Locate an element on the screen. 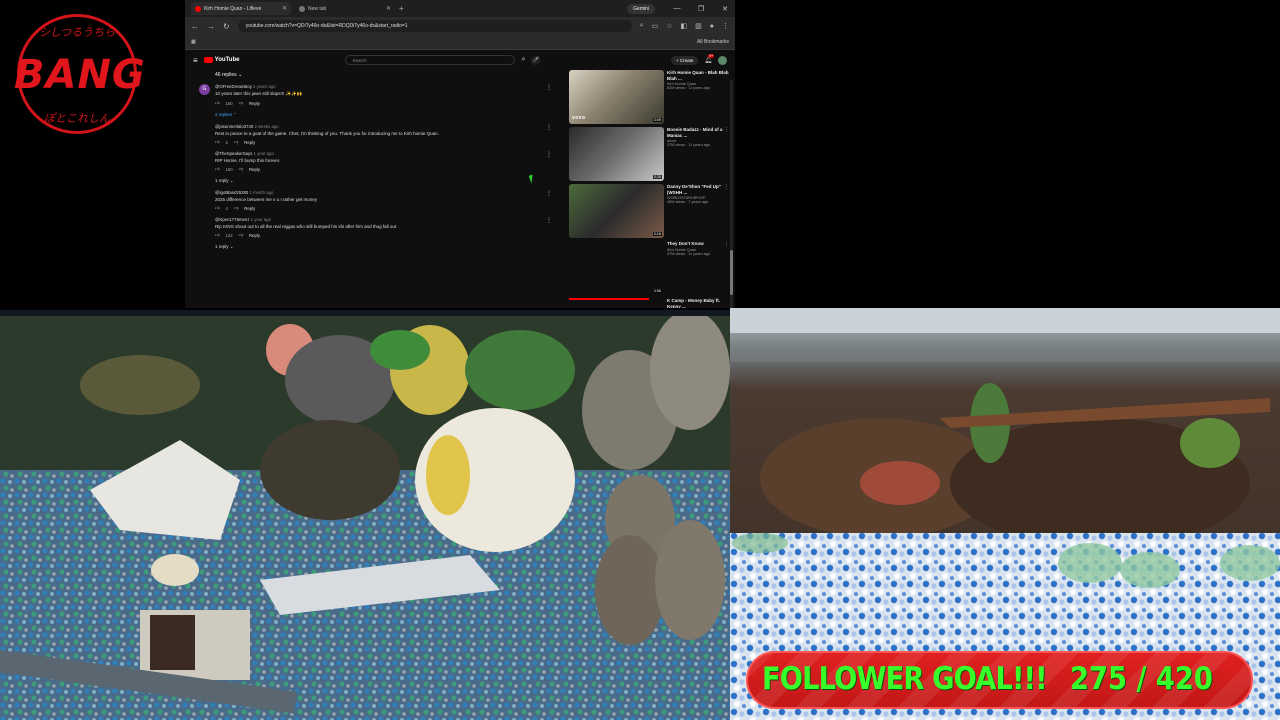 This screenshot has height=720, width=1280. page-scrollbar is located at coordinates (731, 194).